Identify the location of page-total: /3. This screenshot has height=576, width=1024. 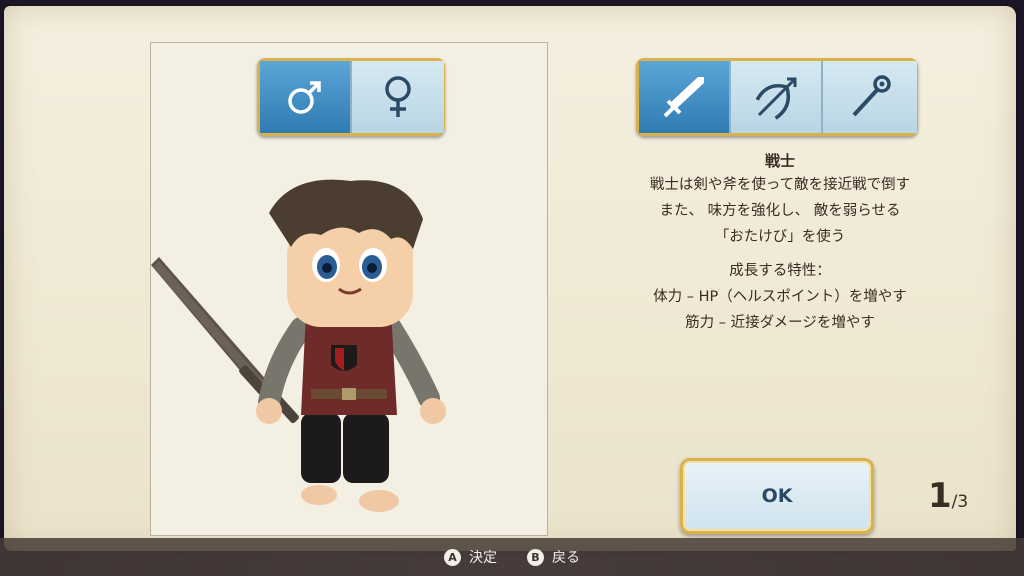
(960, 502).